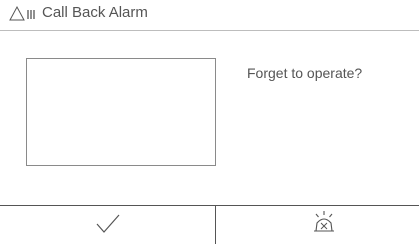 Image resolution: width=419 pixels, height=244 pixels. I want to click on header-bar: Call Back Alarm, so click(209, 15).